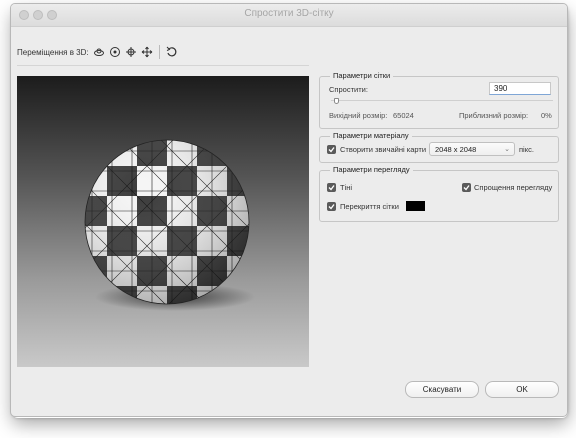  Describe the element at coordinates (358, 115) in the screenshot. I see `source-size-label: Вихідний розмір:` at that location.